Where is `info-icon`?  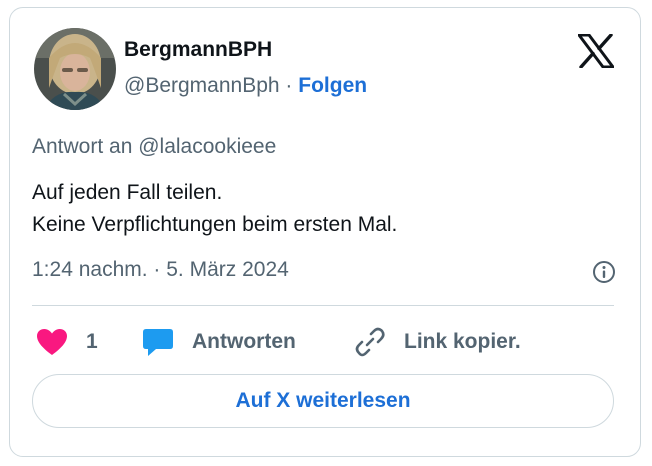 info-icon is located at coordinates (604, 272).